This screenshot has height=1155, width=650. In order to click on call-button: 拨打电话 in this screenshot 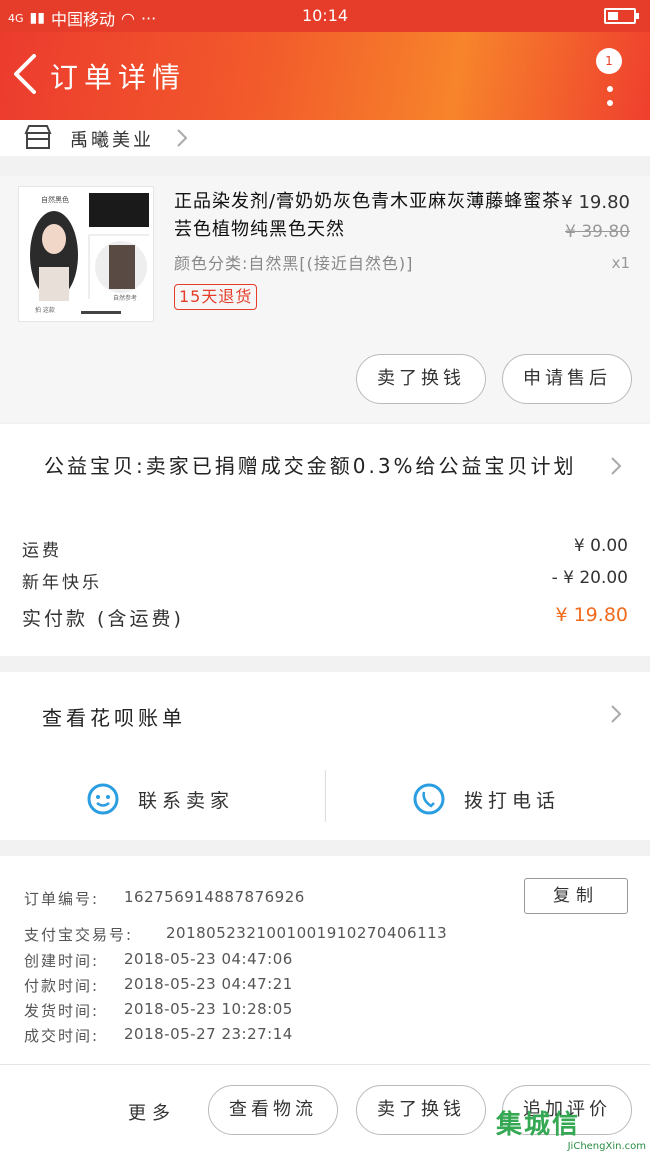, I will do `click(486, 799)`.